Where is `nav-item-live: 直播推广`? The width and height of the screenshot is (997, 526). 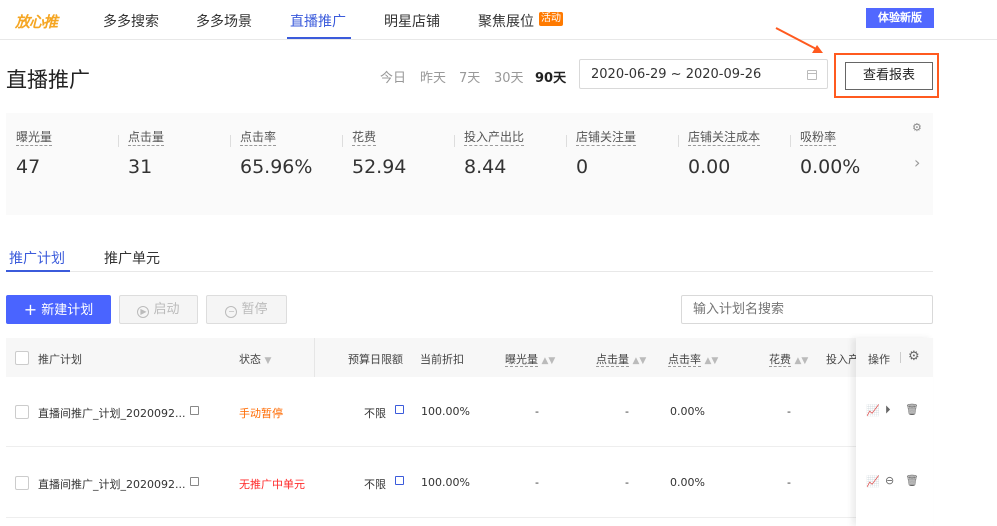
nav-item-live: 直播推广 is located at coordinates (318, 21).